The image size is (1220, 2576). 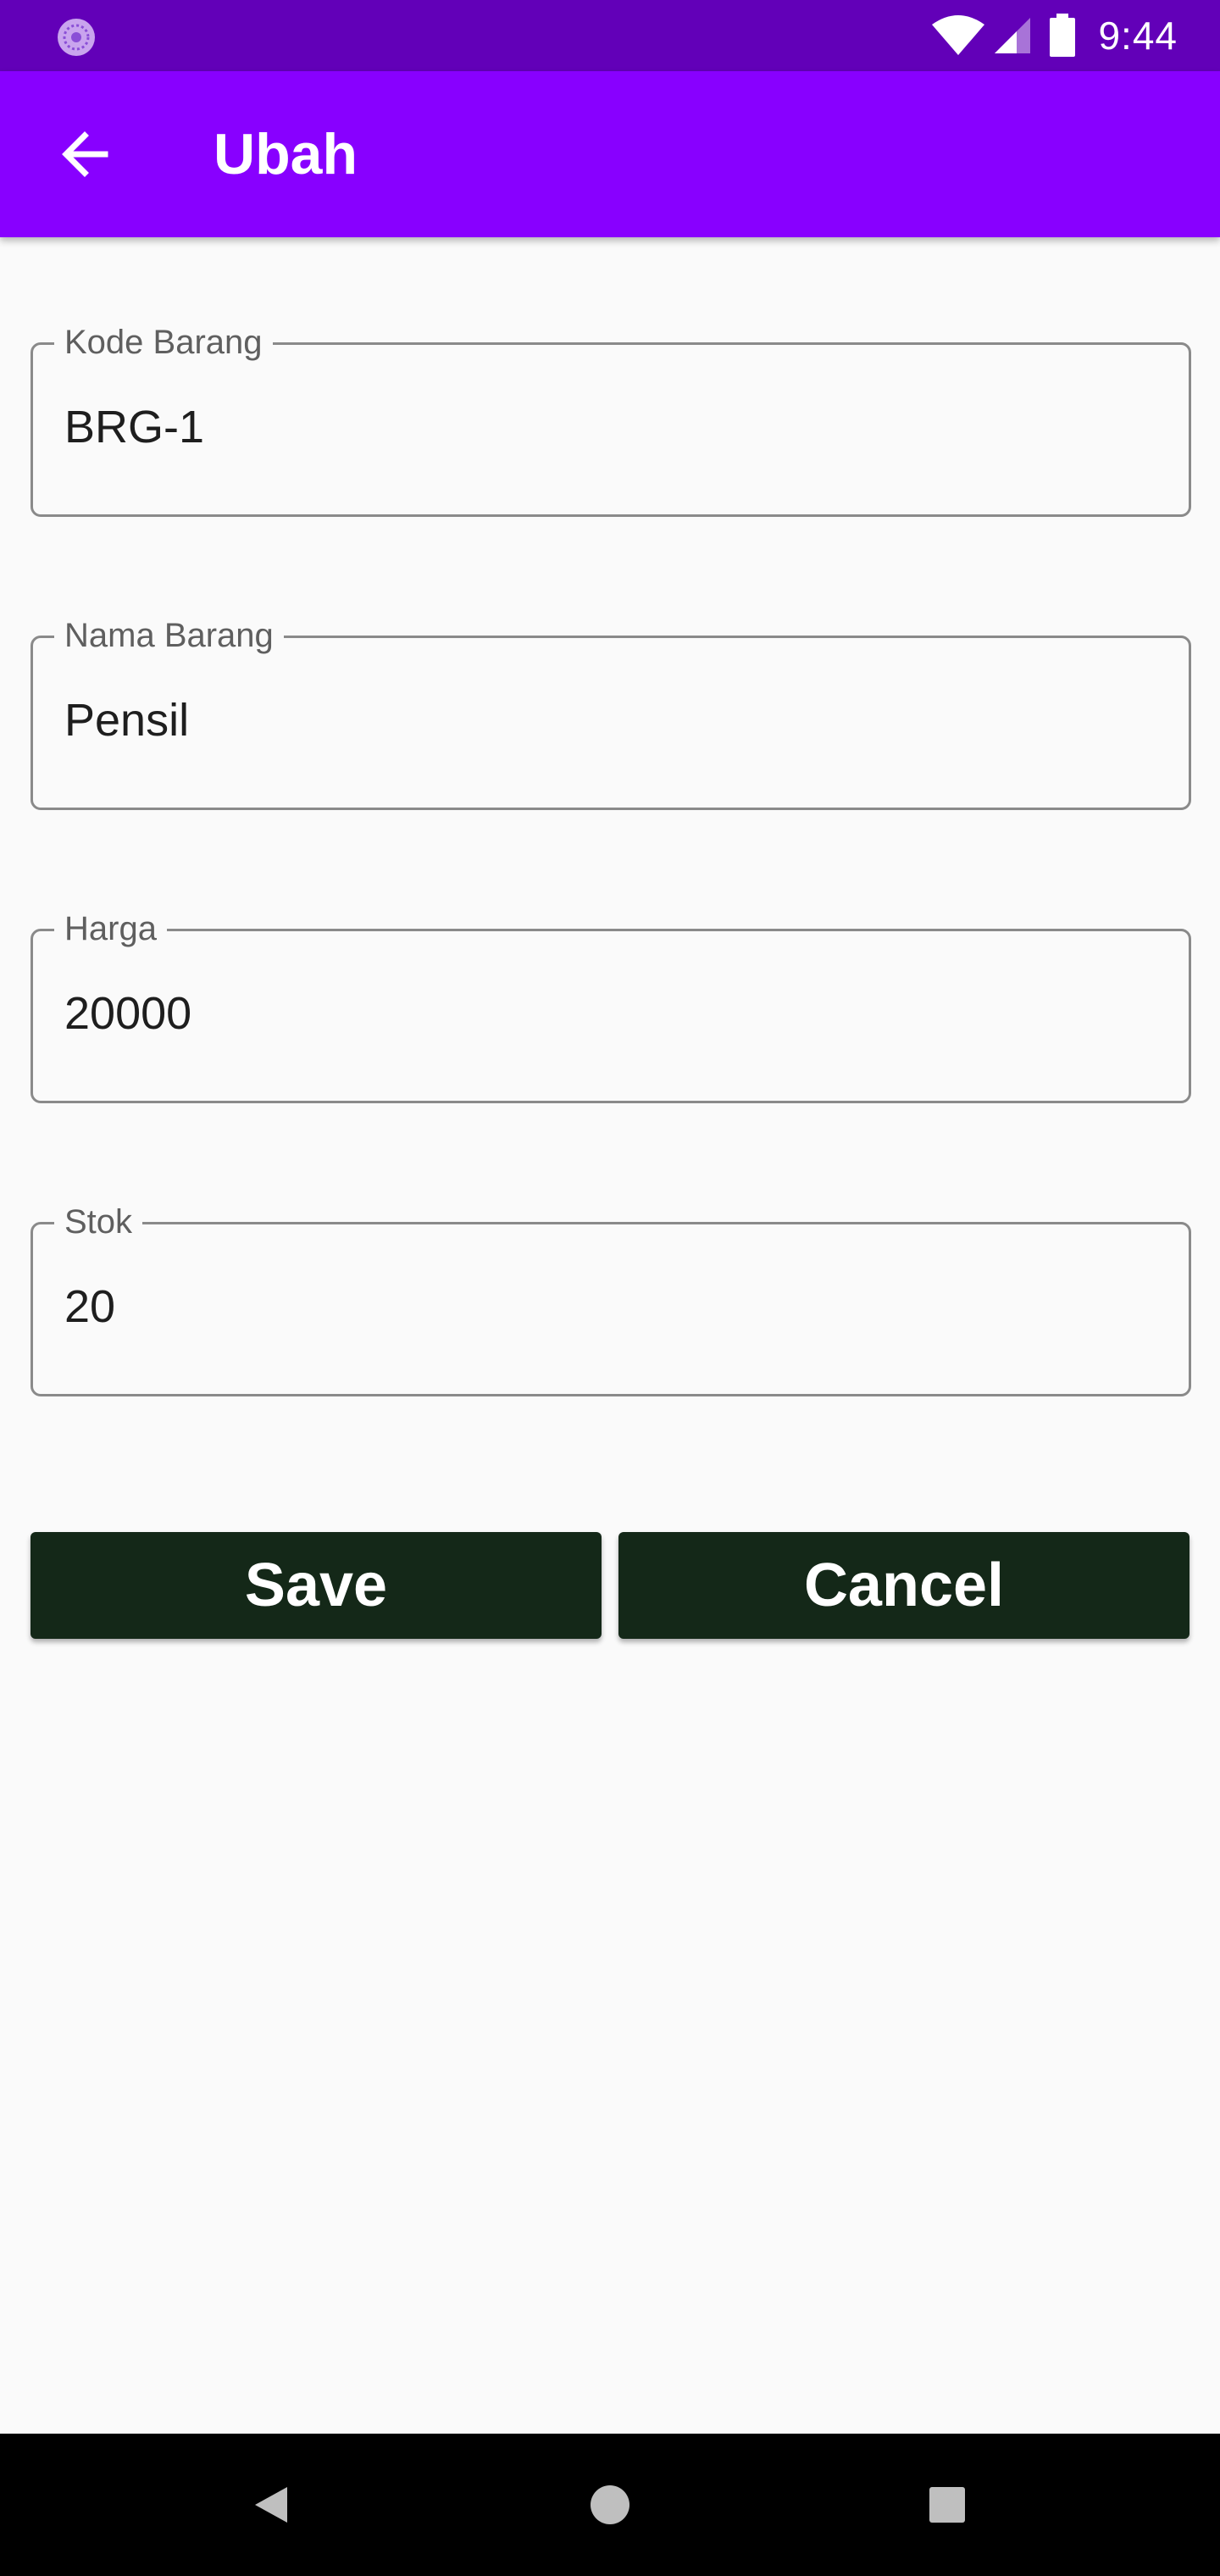 I want to click on nama-barang-field: Nama Barang, so click(x=610, y=712).